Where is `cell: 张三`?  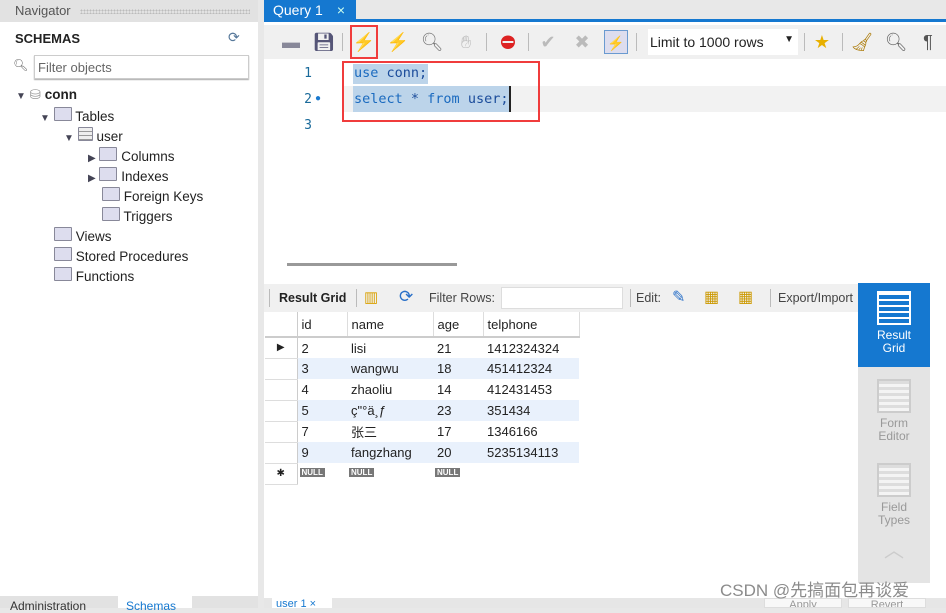 cell: 张三 is located at coordinates (390, 431).